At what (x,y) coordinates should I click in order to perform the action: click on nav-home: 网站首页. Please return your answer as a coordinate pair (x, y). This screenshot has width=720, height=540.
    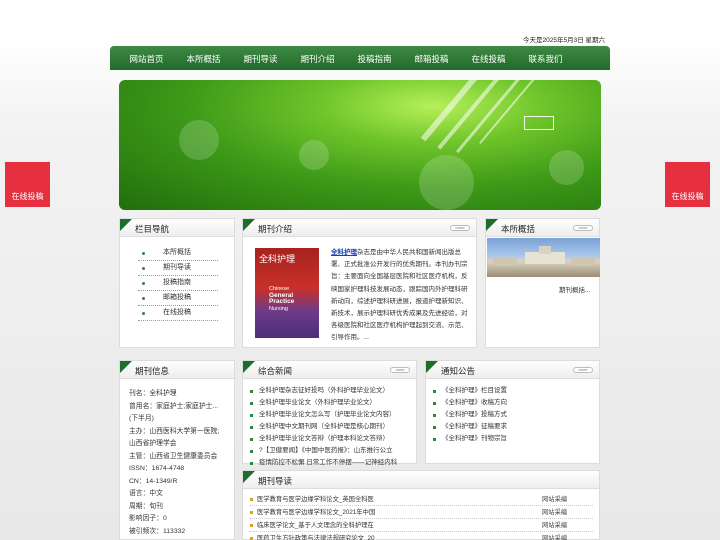
    Looking at the image, I should click on (146, 58).